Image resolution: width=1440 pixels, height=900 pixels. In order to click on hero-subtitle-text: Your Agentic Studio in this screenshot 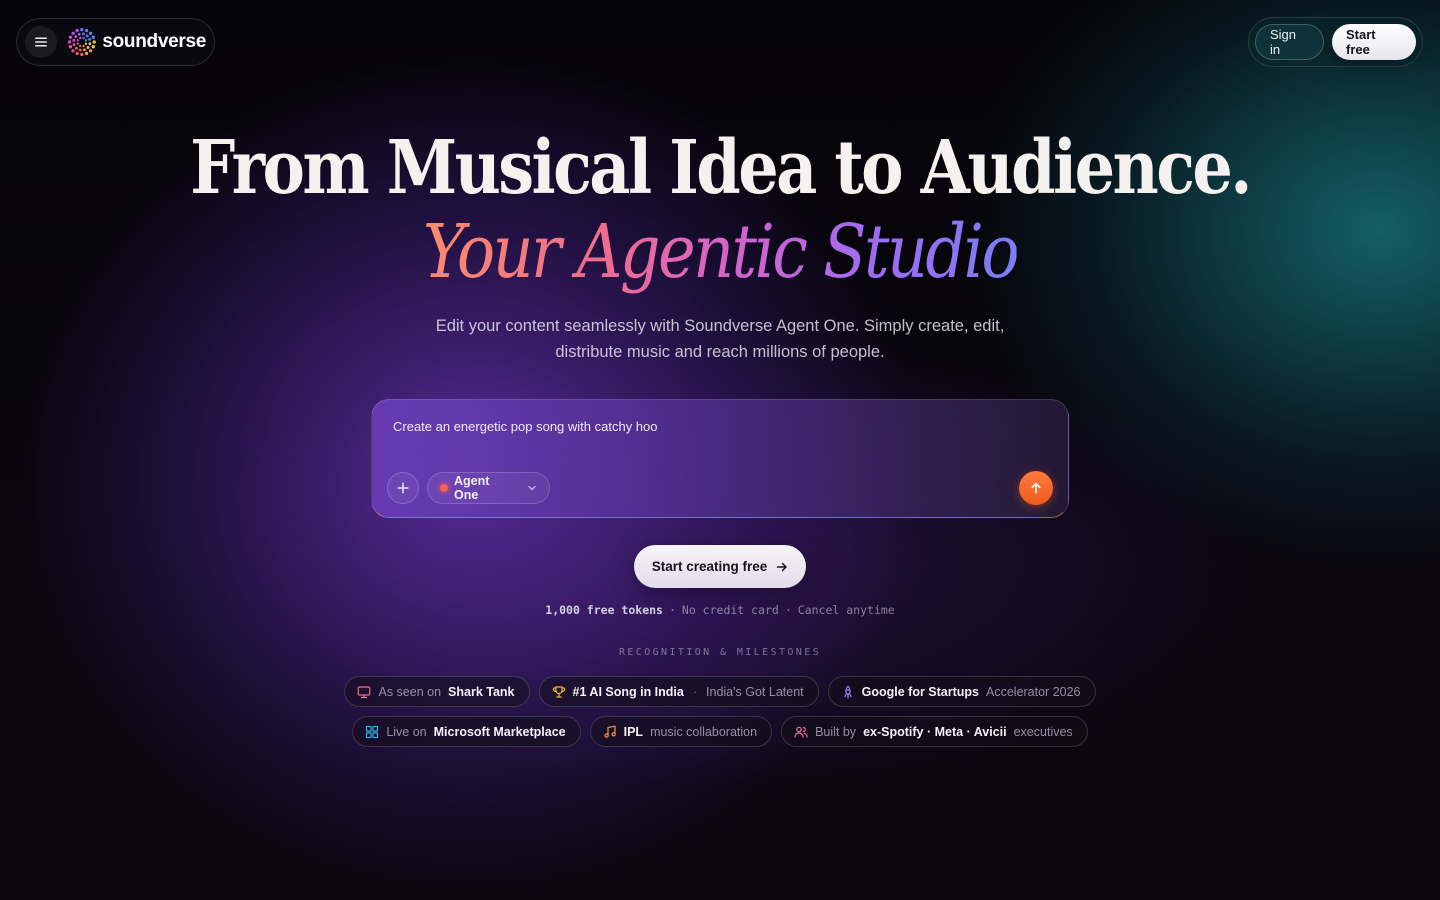, I will do `click(721, 252)`.